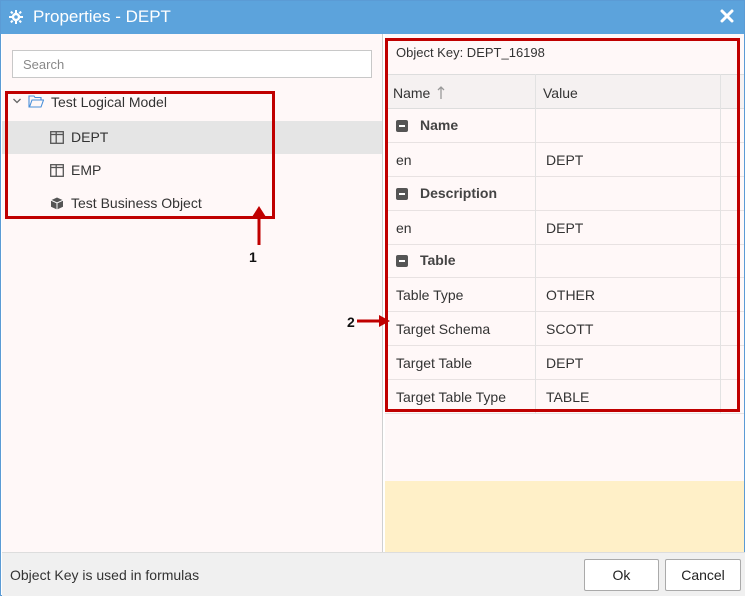 The width and height of the screenshot is (745, 596). Describe the element at coordinates (373, 574) in the screenshot. I see `footer-bar: Object Key is used in formulas Ok Cancel` at that location.